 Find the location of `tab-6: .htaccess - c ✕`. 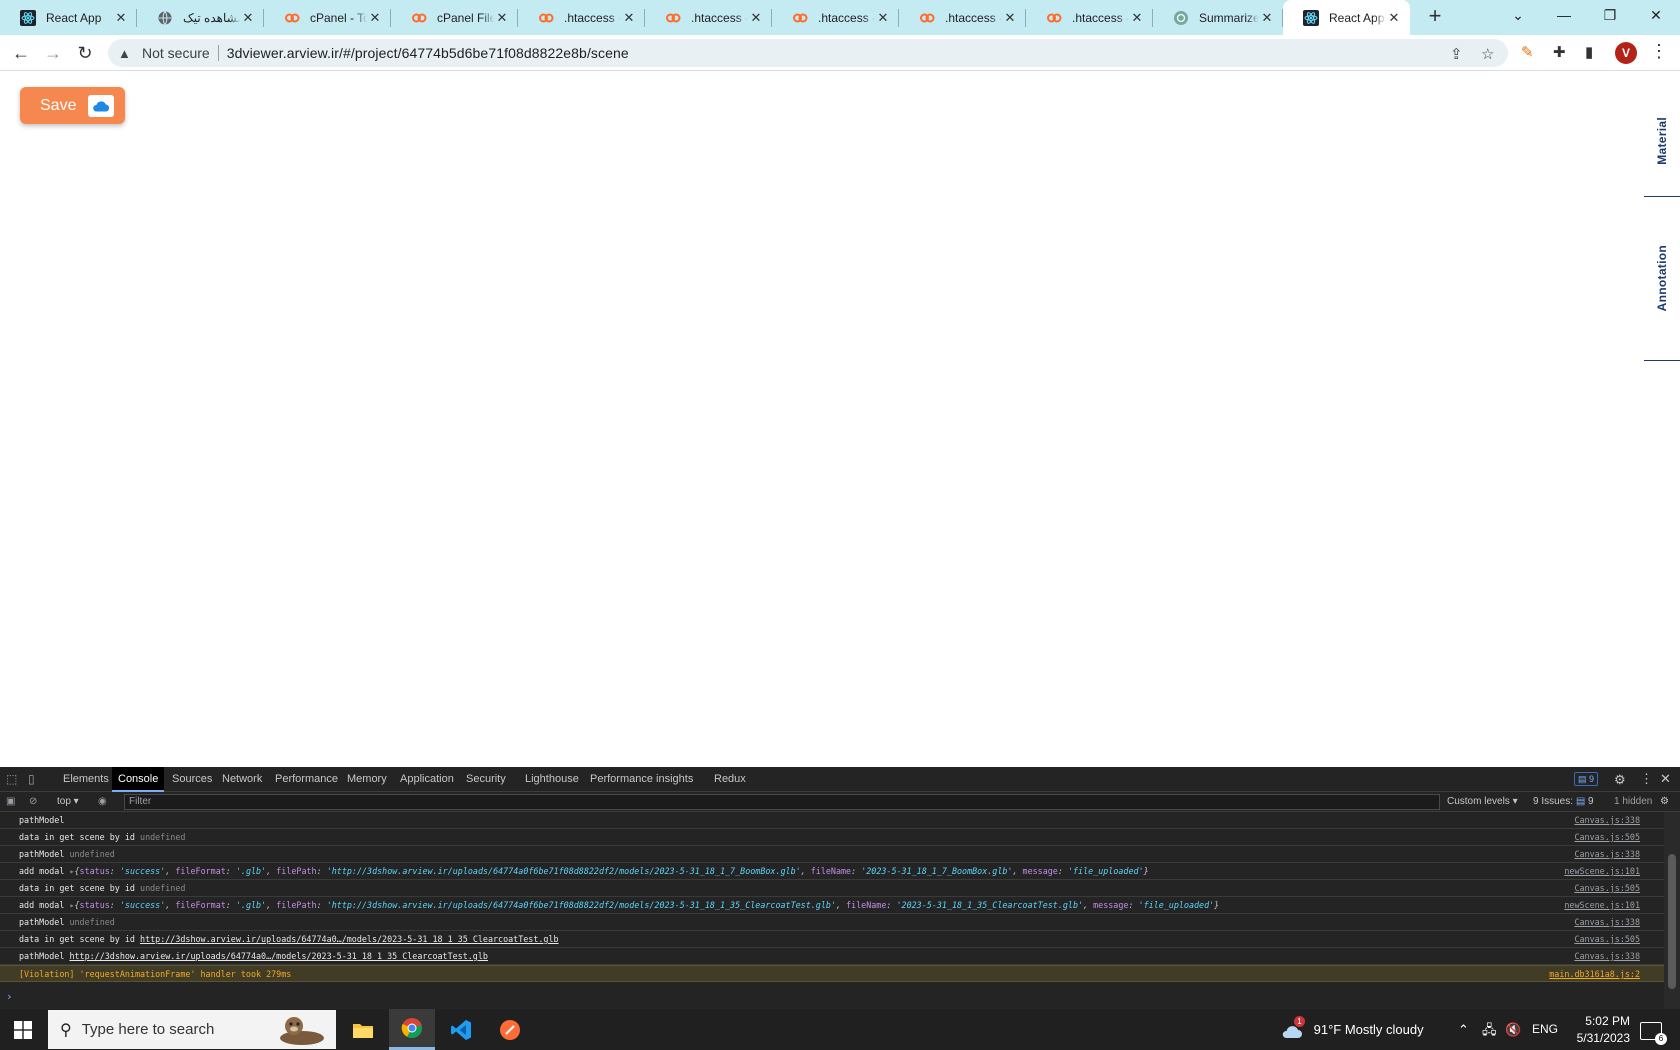

tab-6: .htaccess - c ✕ is located at coordinates (708, 17).